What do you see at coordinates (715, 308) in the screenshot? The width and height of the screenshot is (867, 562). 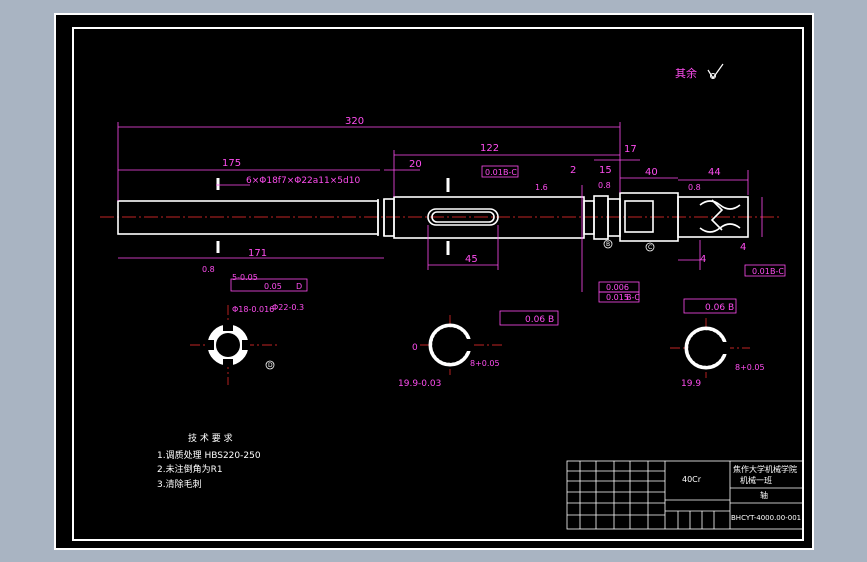 I see `tol-frame-4-value: 0.06` at bounding box center [715, 308].